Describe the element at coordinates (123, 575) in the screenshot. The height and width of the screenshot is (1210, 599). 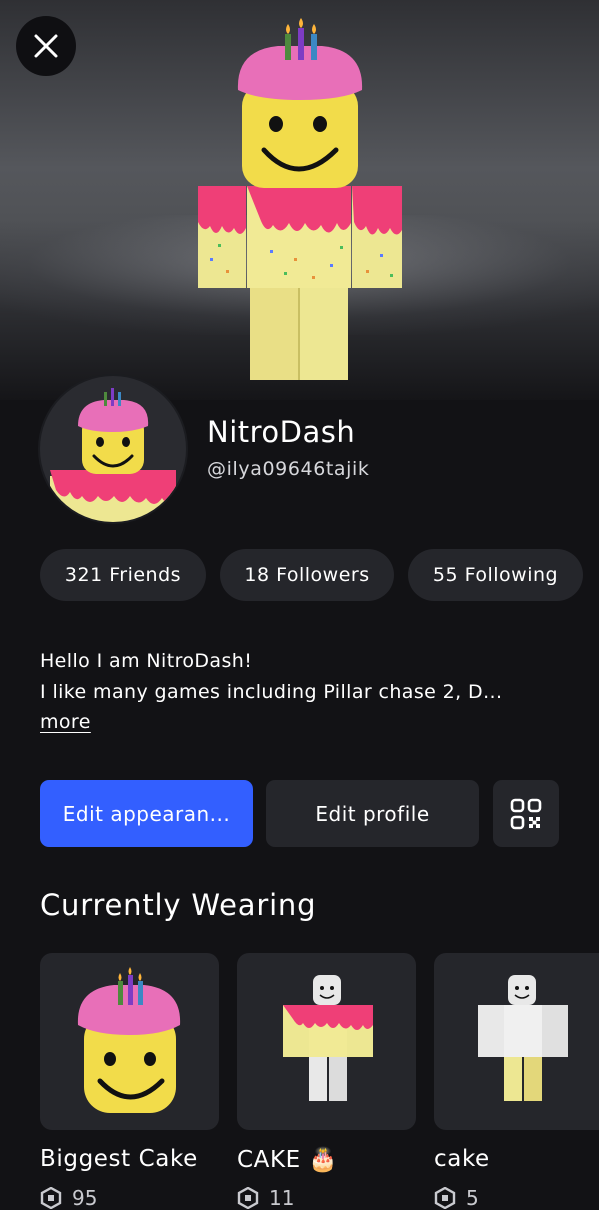
I see `friends-count-button: 321 Friends` at that location.